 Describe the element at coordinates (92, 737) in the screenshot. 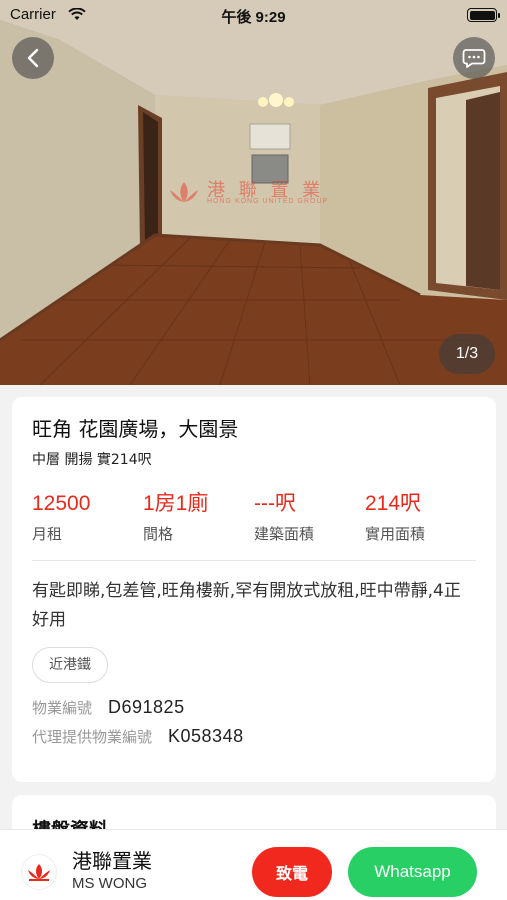

I see `agent-ref-label: 代理提供物業編號` at that location.